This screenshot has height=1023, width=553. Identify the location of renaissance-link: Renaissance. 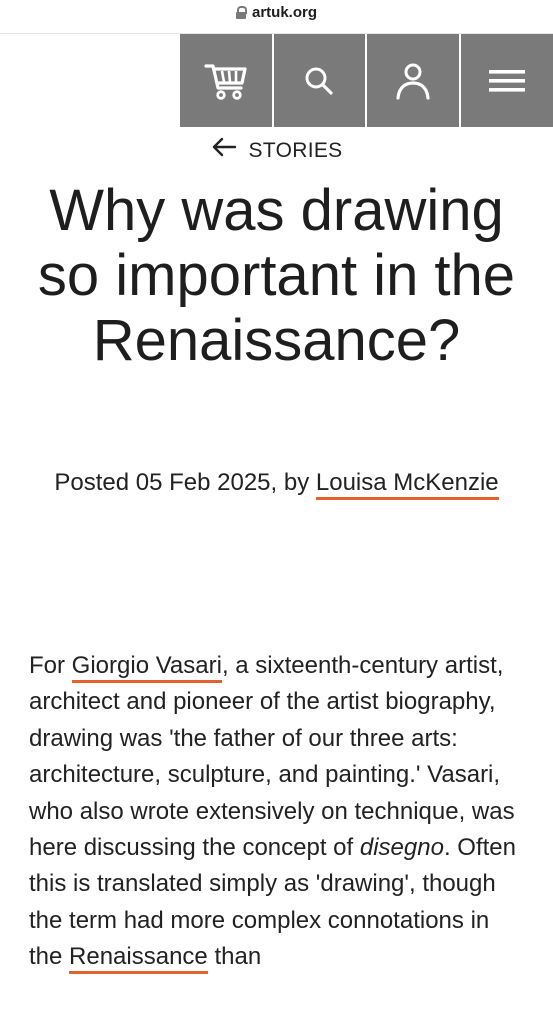
(138, 959).